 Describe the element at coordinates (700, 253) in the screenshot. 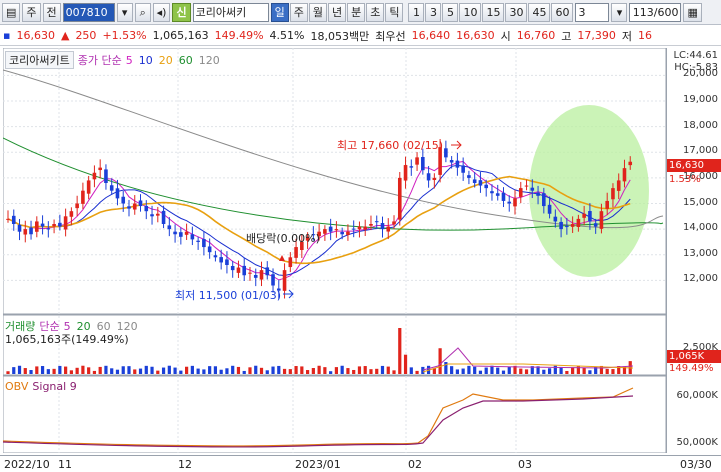

I see `price-tick-label: 13,000` at that location.